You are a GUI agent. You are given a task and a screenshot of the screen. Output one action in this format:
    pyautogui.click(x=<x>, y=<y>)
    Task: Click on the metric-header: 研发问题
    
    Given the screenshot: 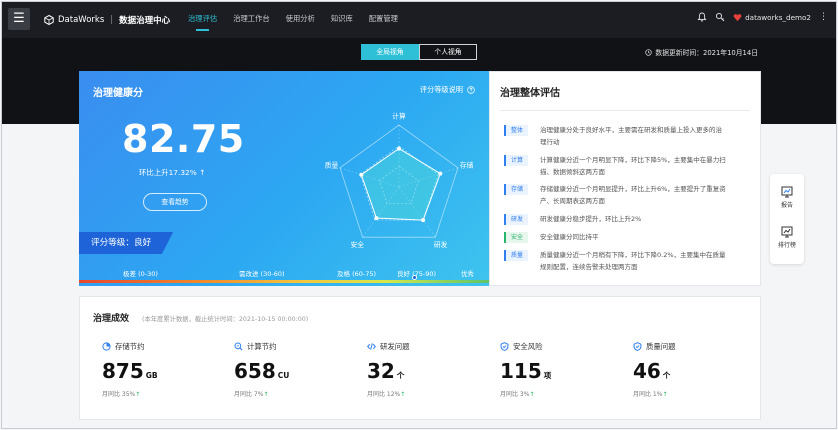 What is the action you would take?
    pyautogui.click(x=432, y=346)
    